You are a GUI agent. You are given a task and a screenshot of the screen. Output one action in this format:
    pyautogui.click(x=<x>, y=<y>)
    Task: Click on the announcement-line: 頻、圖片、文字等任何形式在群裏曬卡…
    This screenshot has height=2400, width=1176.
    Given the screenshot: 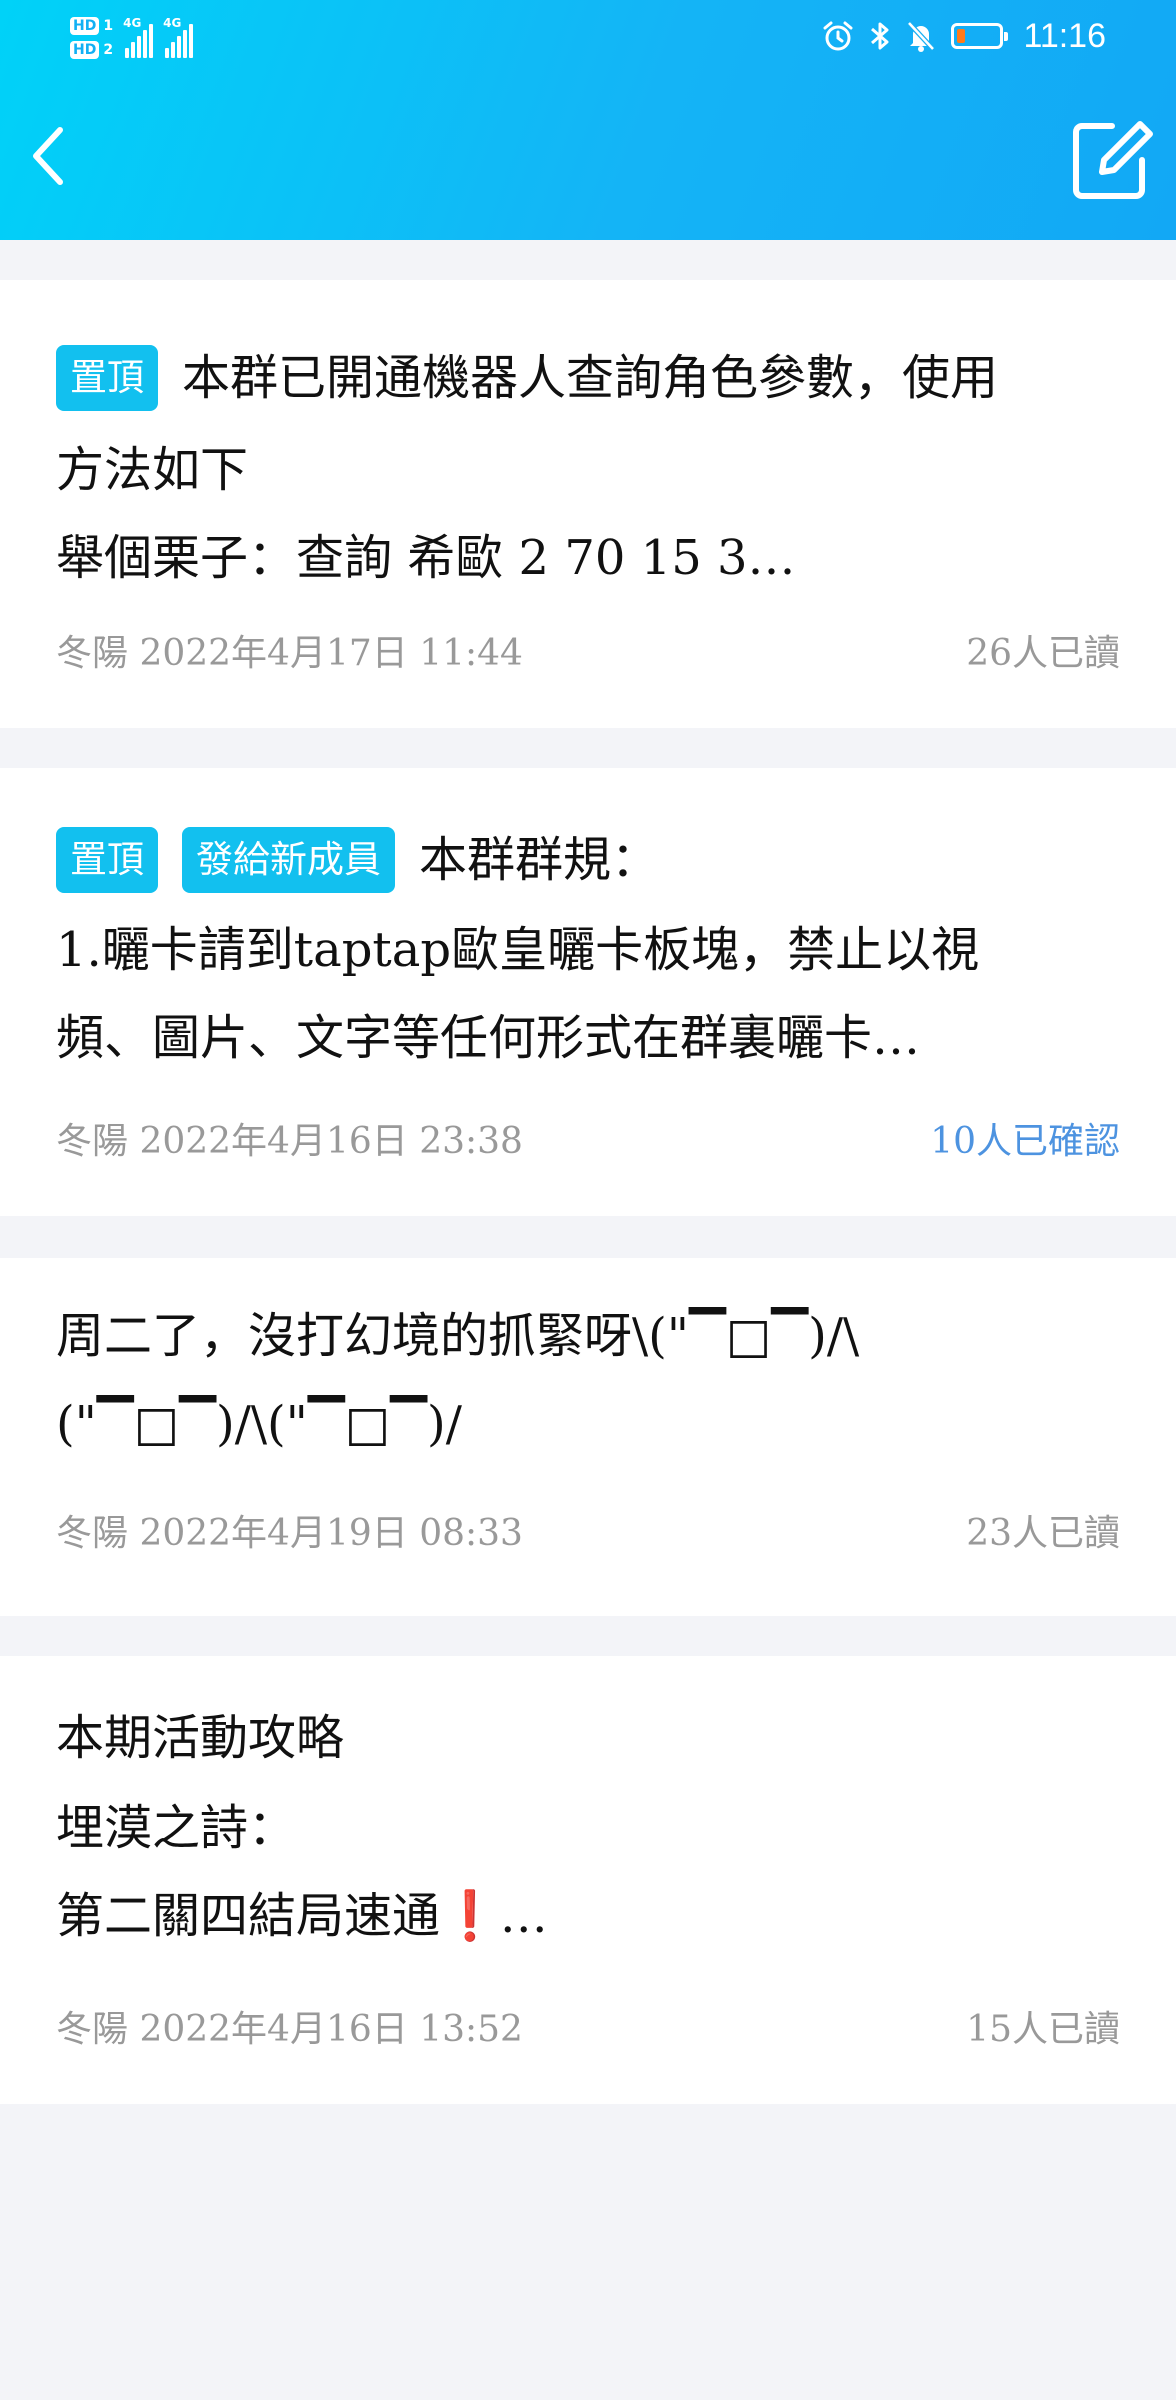 What is the action you would take?
    pyautogui.click(x=488, y=1038)
    